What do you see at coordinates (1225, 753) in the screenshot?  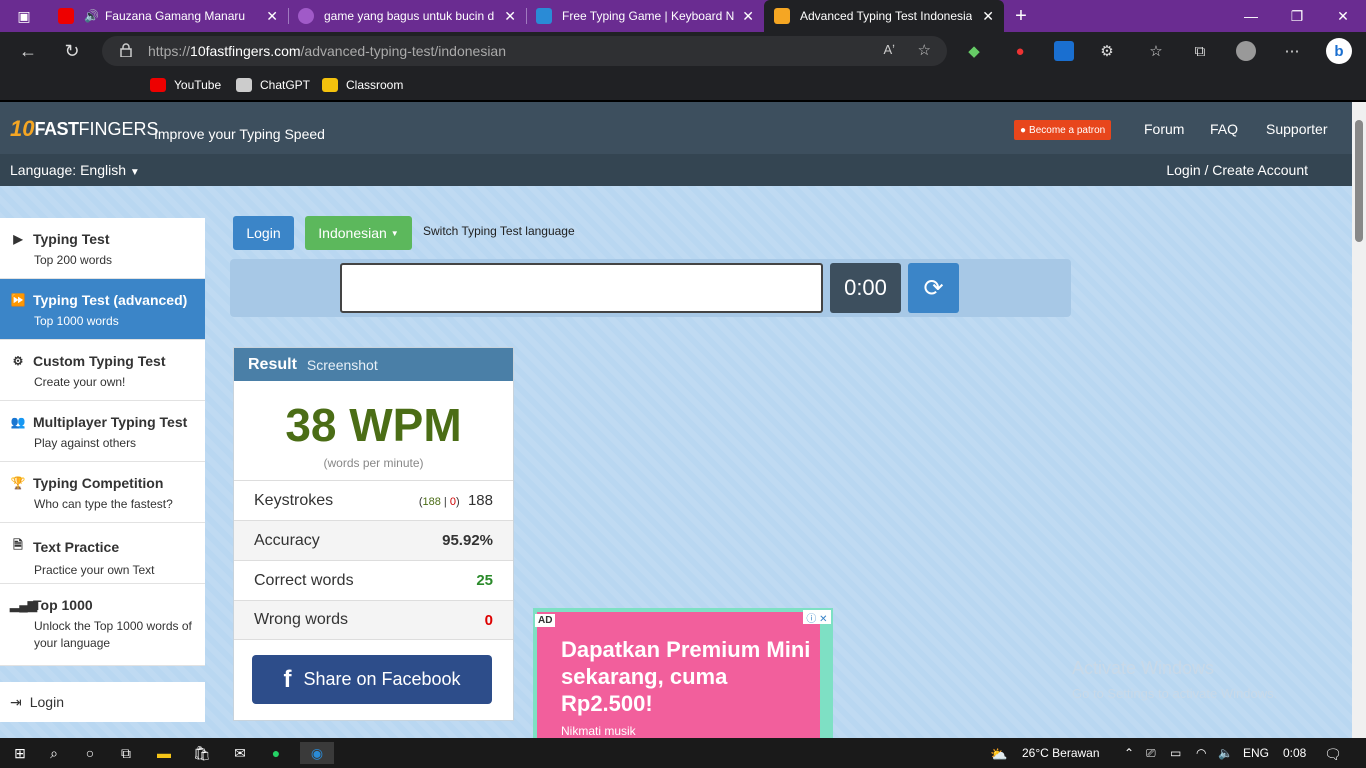 I see `volume-icon: 🔈` at bounding box center [1225, 753].